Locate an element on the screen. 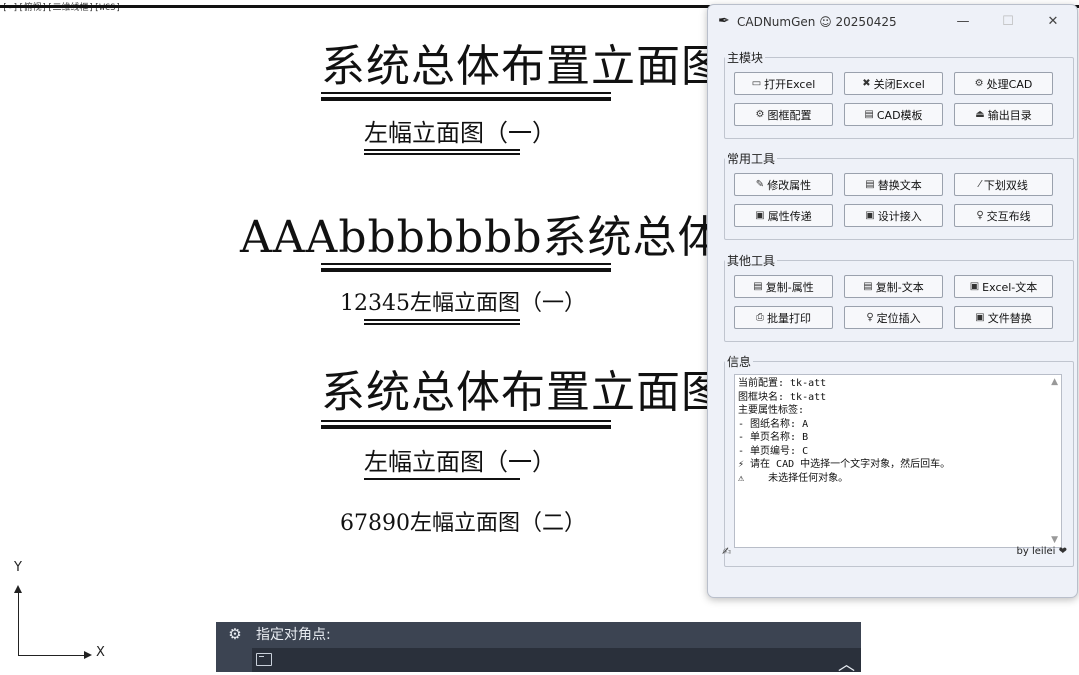 Image resolution: width=1079 pixels, height=675 pixels. close-button: ✕ is located at coordinates (1053, 22).